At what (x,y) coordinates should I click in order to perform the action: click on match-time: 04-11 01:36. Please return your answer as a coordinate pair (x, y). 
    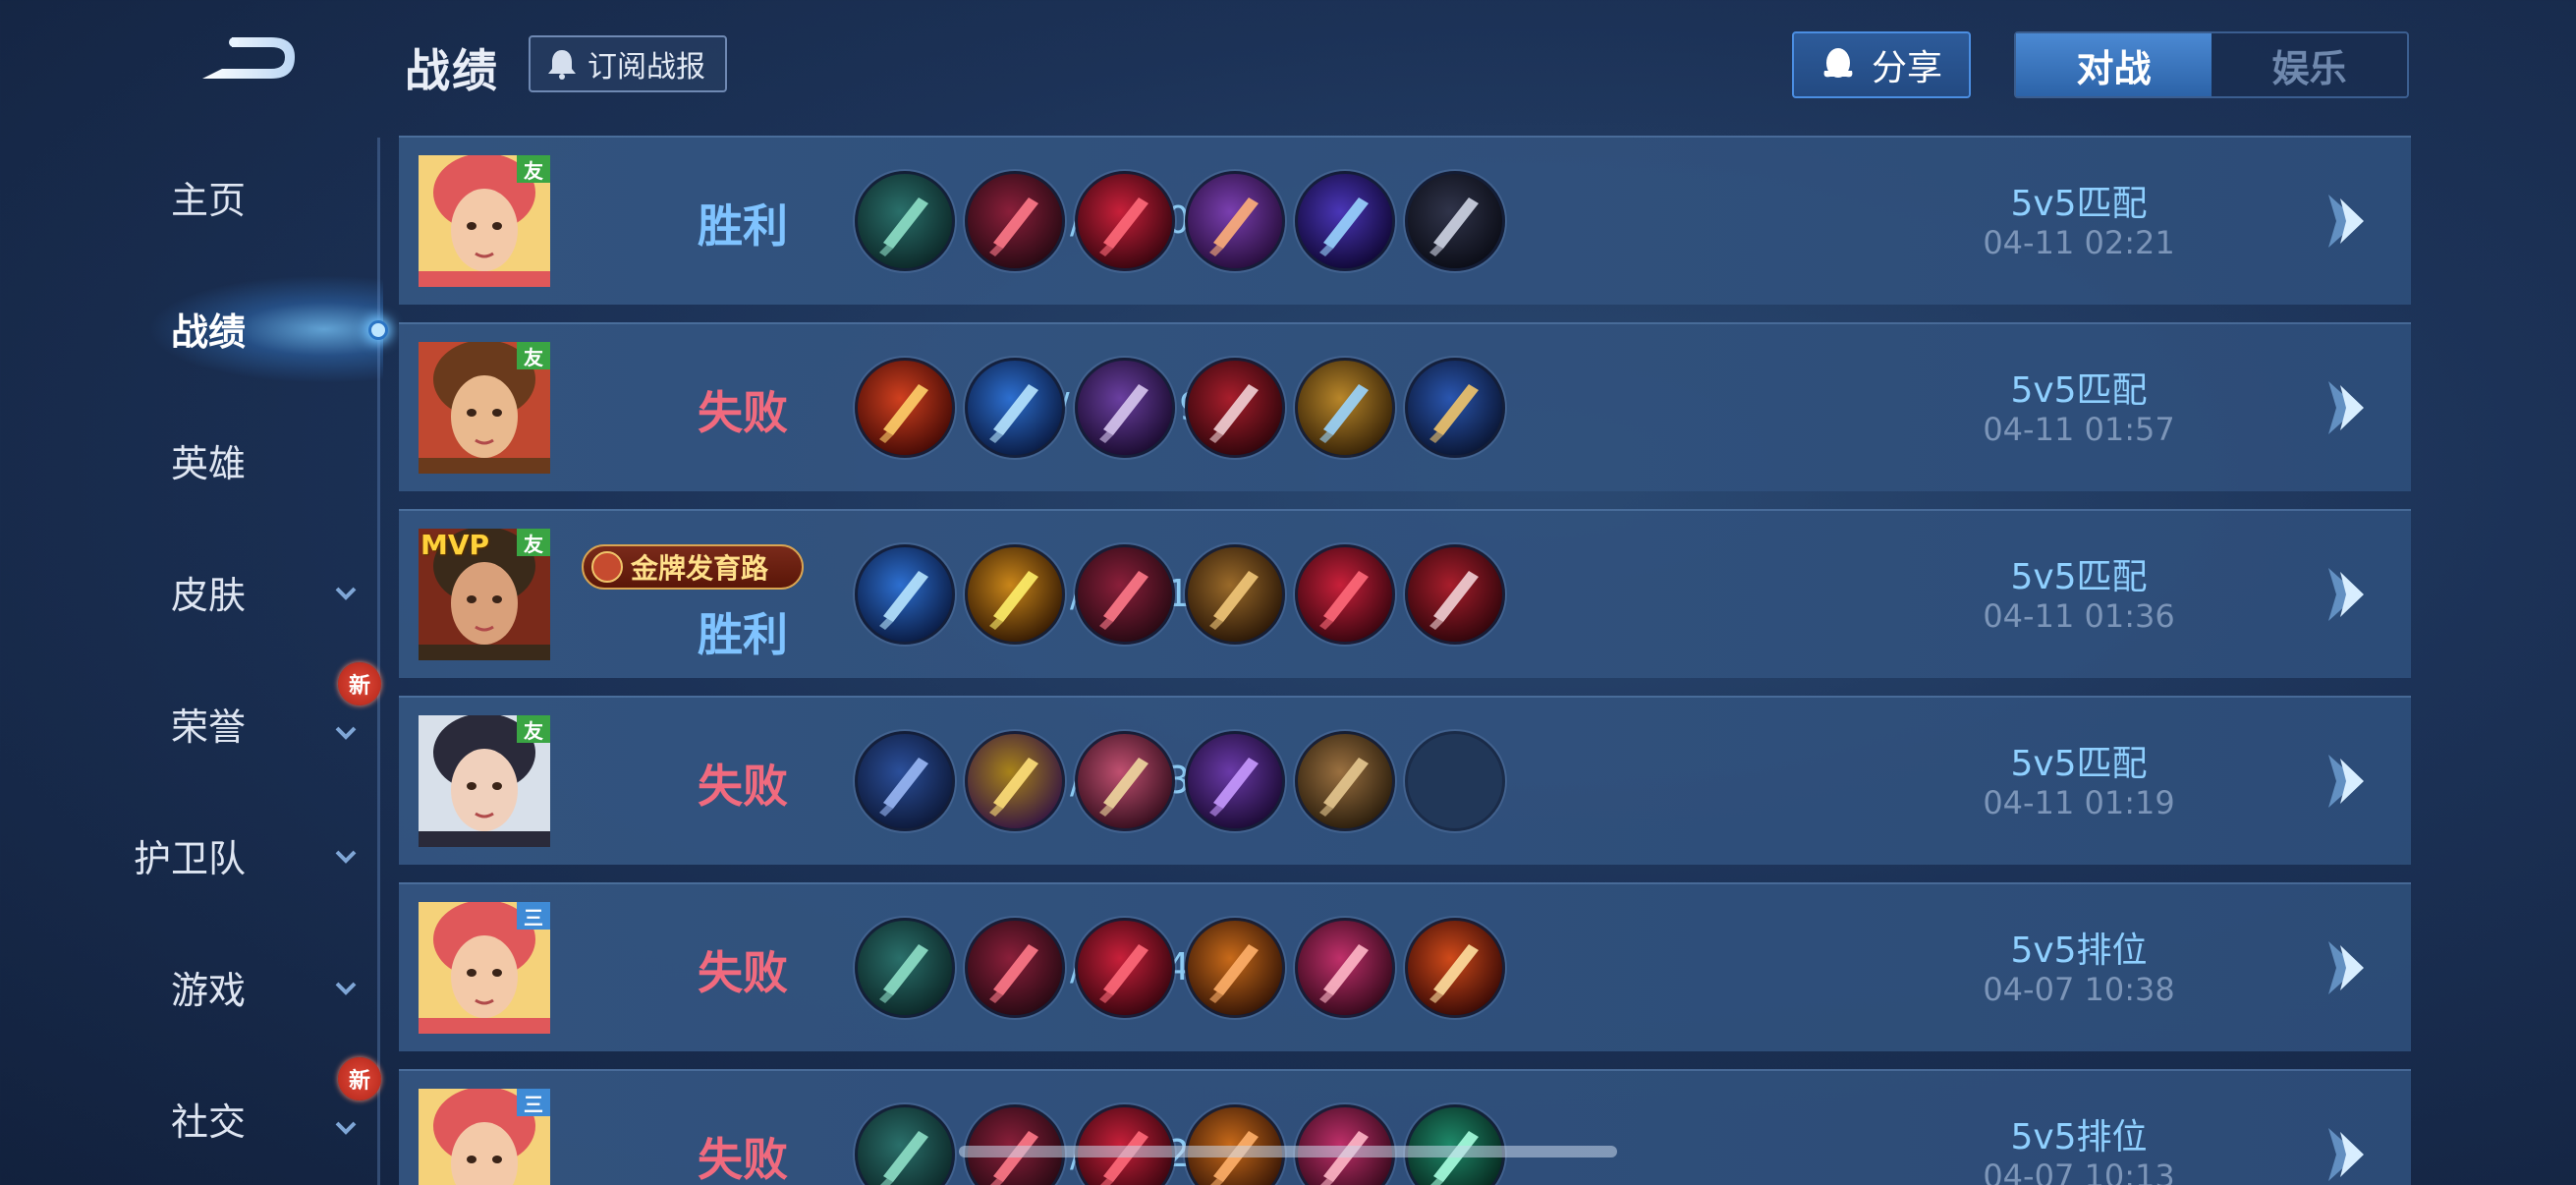
    Looking at the image, I should click on (2079, 616).